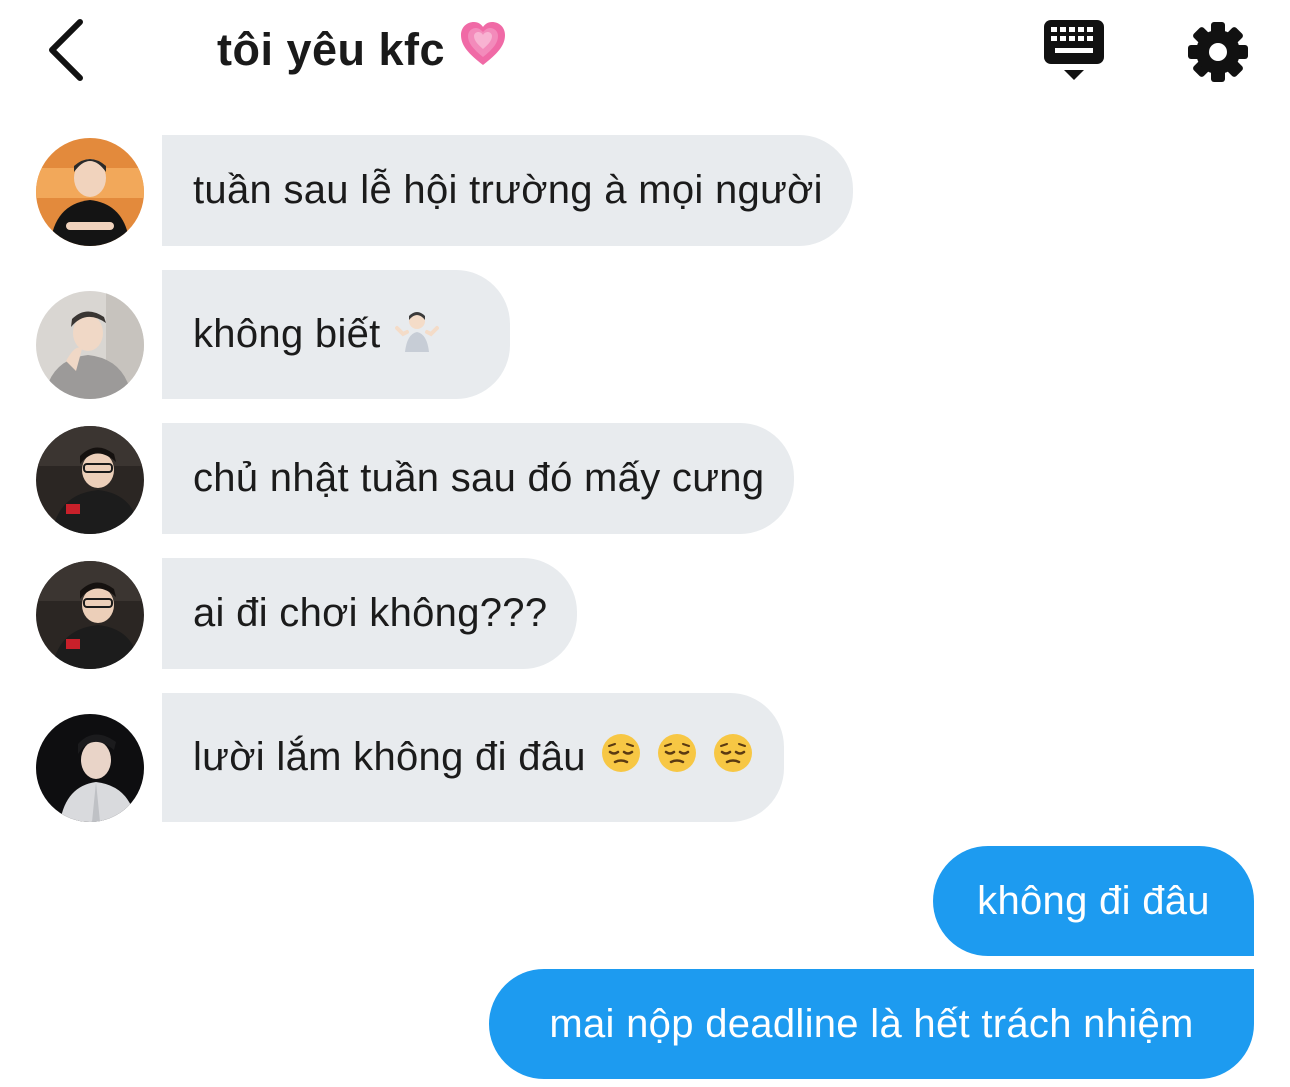  I want to click on message-text: ai đi chơi không???, so click(370, 613).